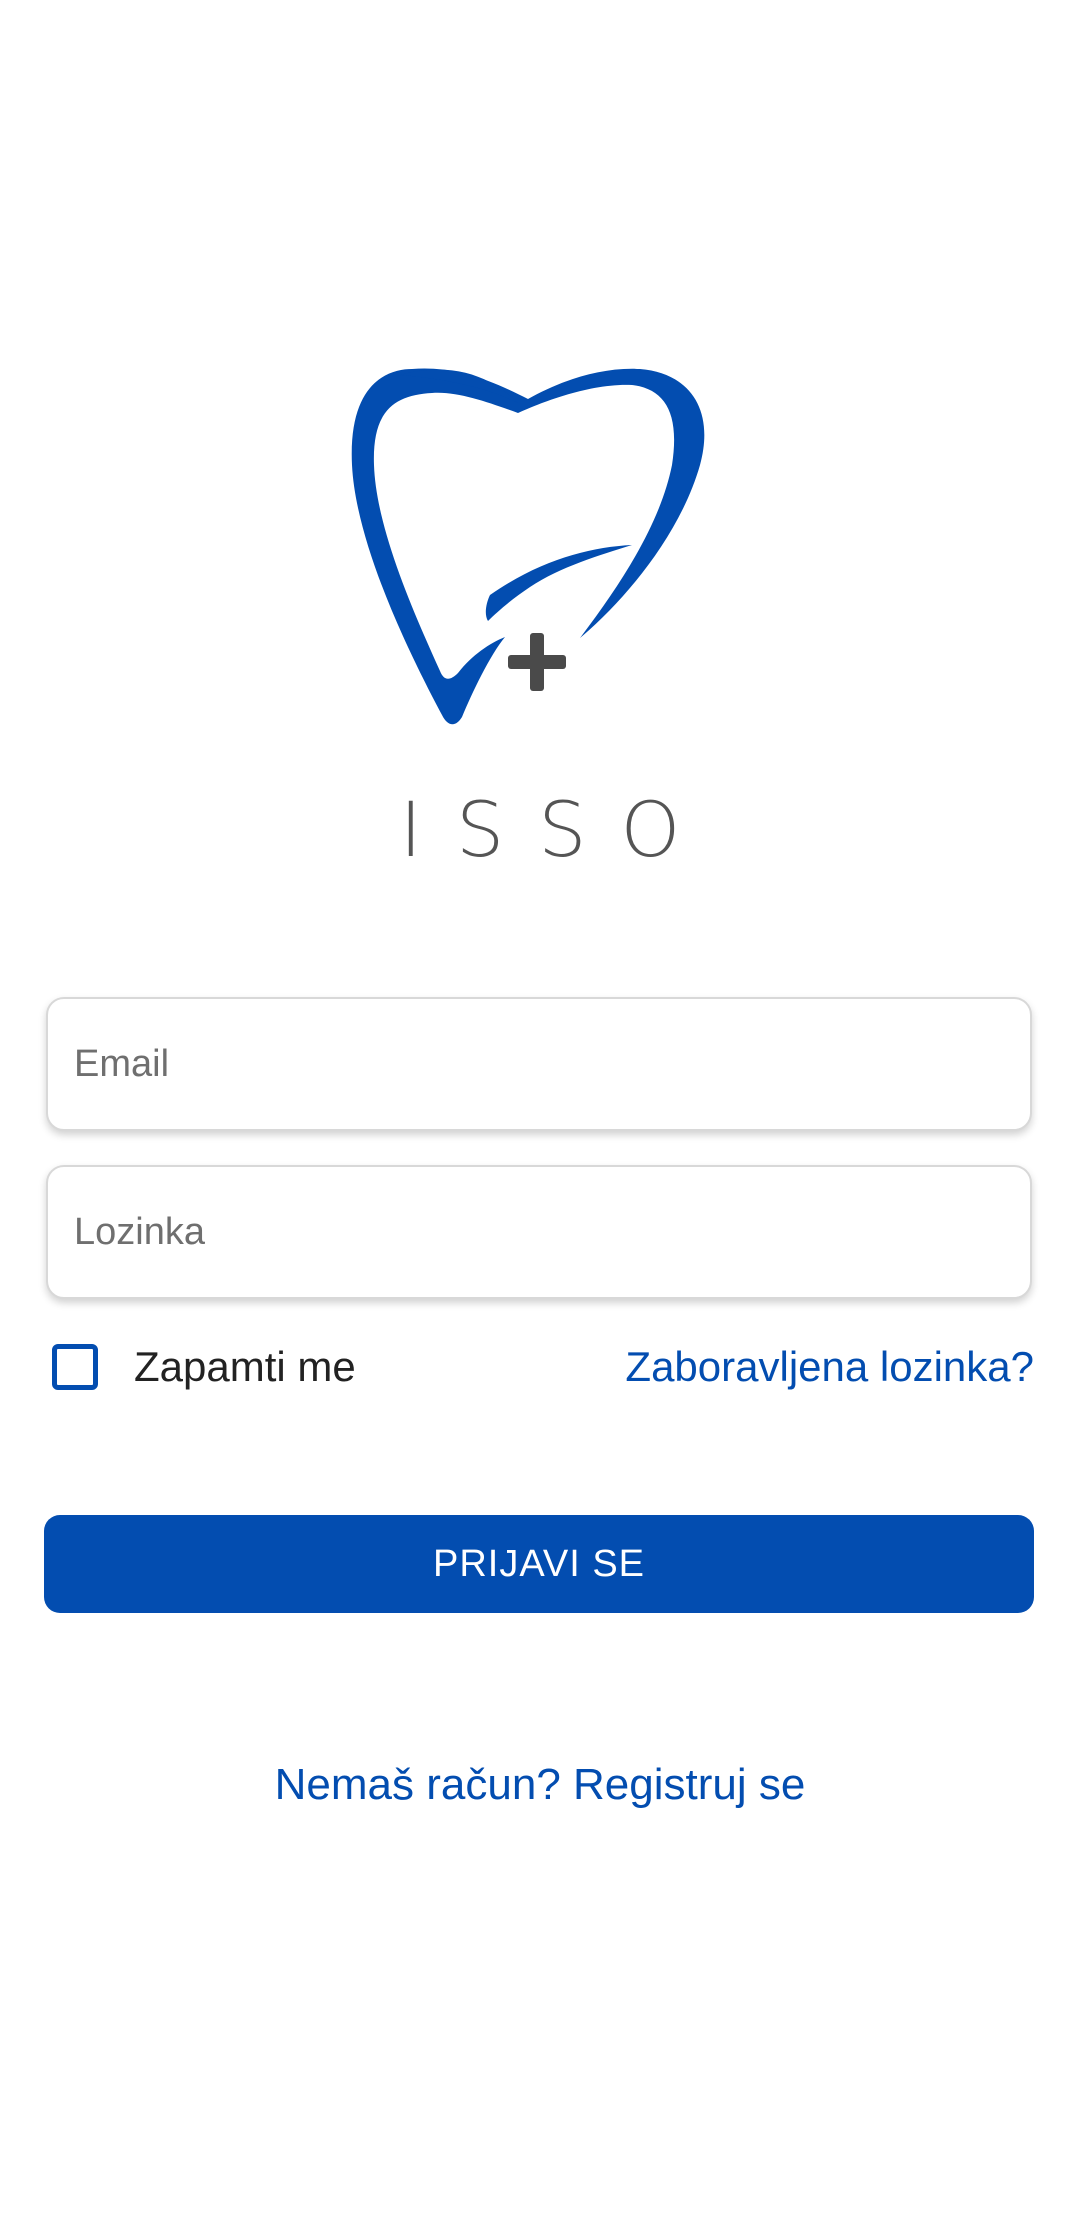  I want to click on email-input, so click(539, 1064).